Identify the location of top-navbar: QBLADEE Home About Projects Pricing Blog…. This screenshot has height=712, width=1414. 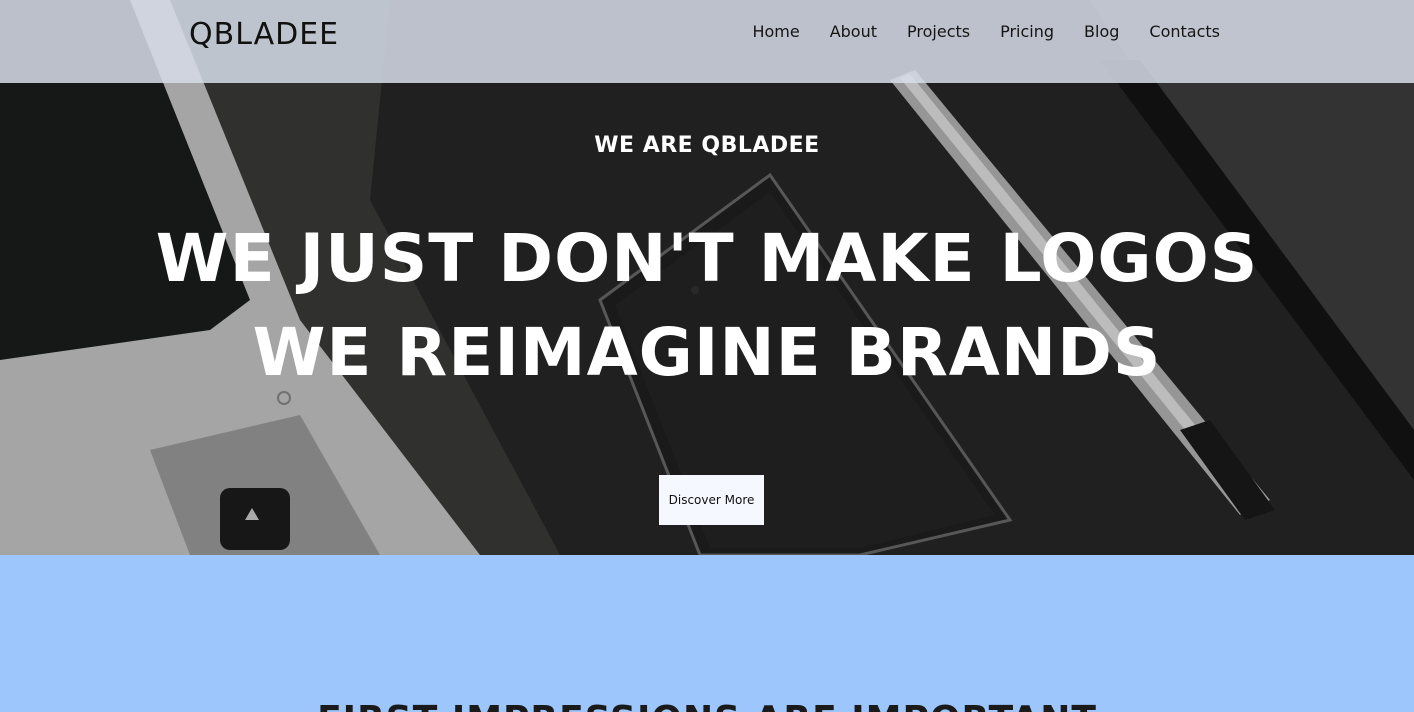
(707, 41).